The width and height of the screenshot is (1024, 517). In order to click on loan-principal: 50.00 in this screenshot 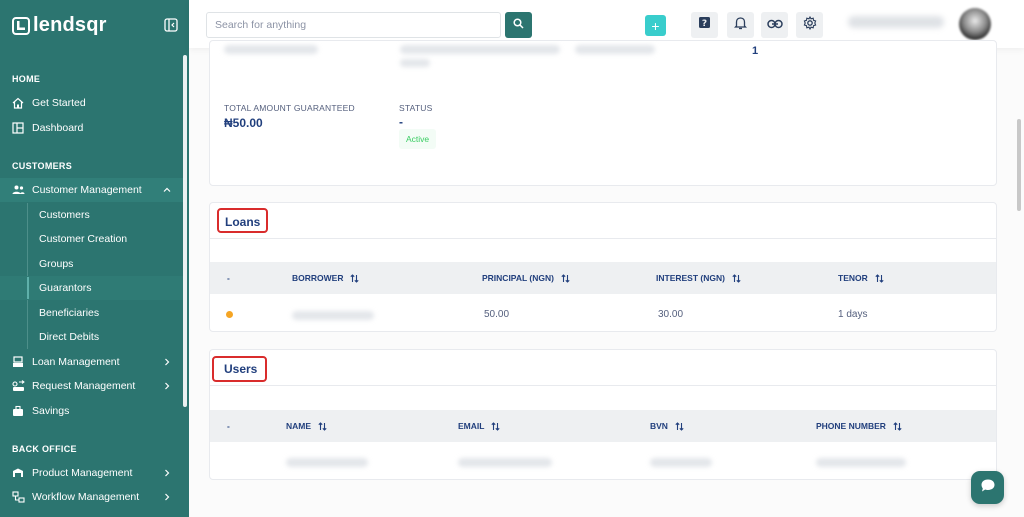, I will do `click(497, 314)`.